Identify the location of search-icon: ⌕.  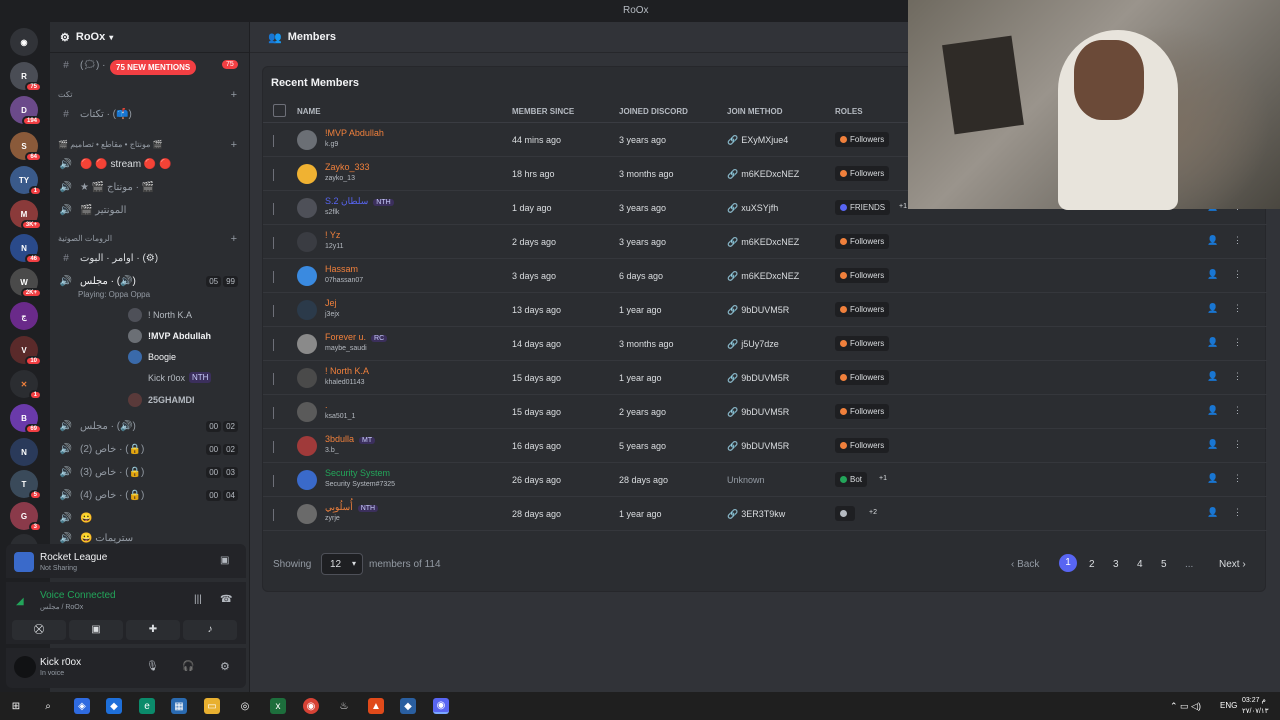
(48, 706).